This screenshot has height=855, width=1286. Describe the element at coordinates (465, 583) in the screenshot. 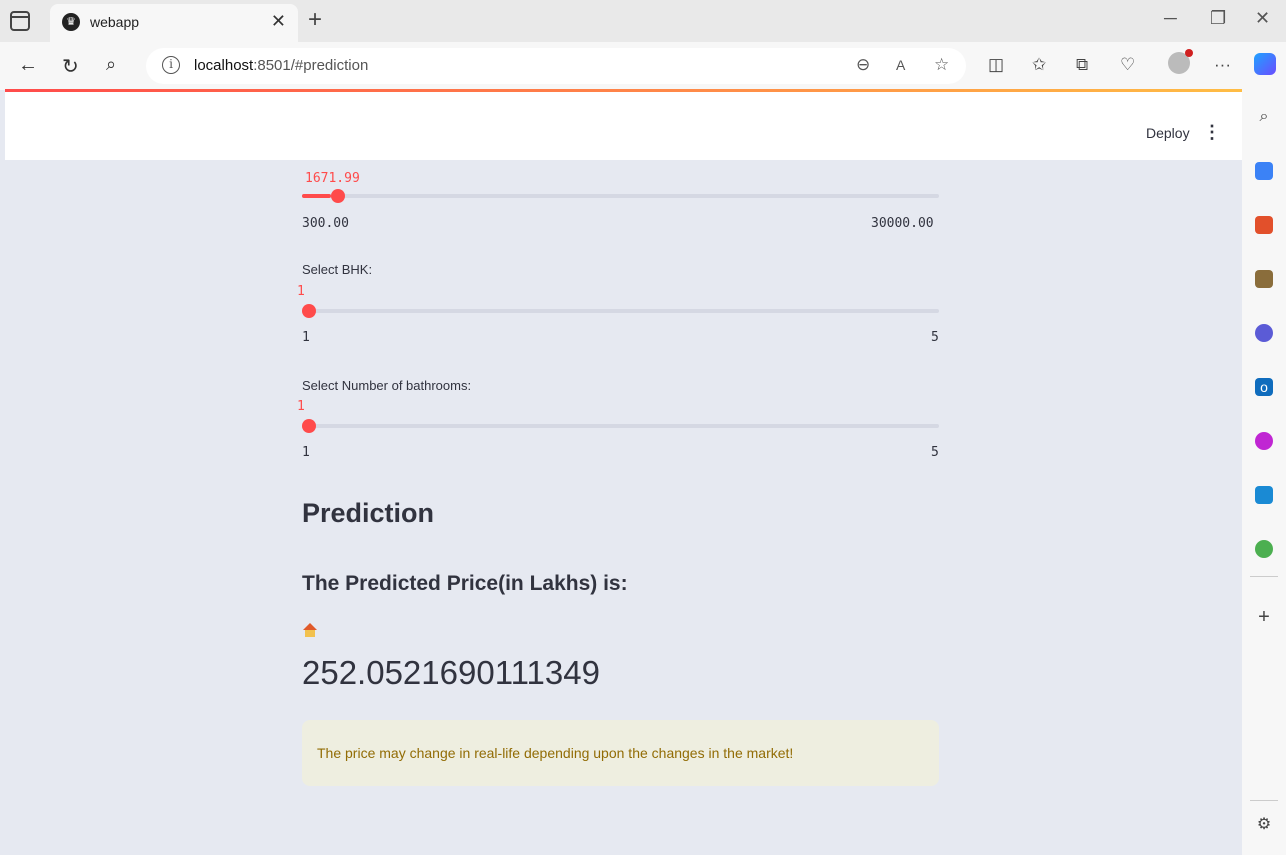

I see `predicted-price-heading: The Predicted Price(in Lakhs) is:` at that location.